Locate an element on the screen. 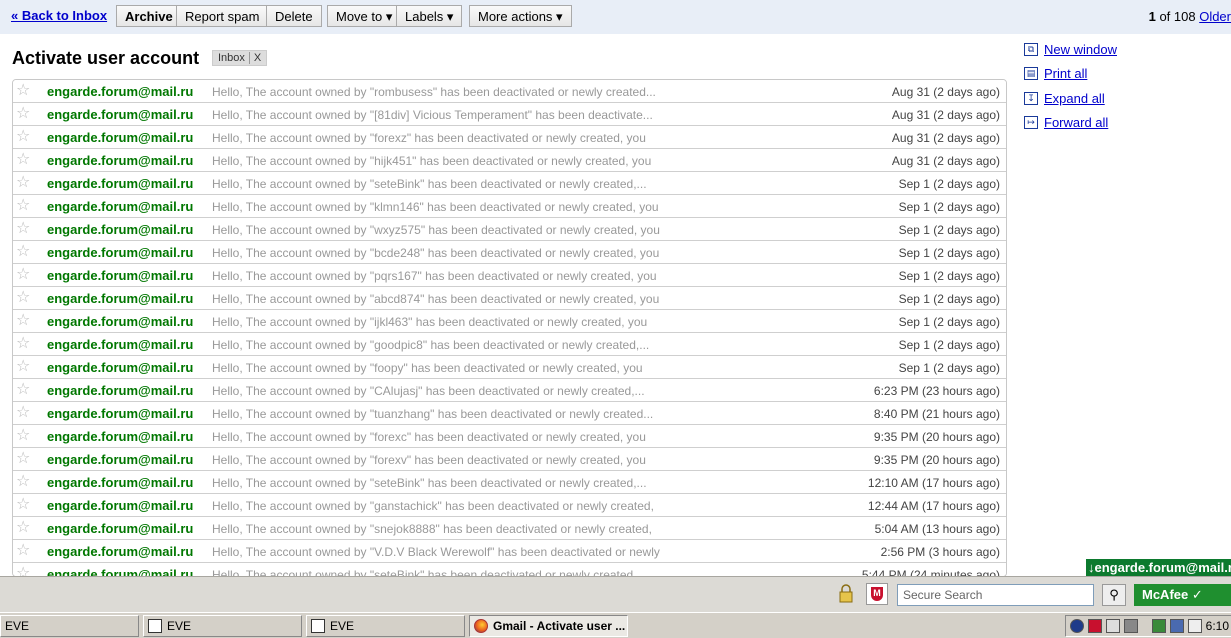  message-date: 6:23 PM (23 hours ago) is located at coordinates (936, 391).